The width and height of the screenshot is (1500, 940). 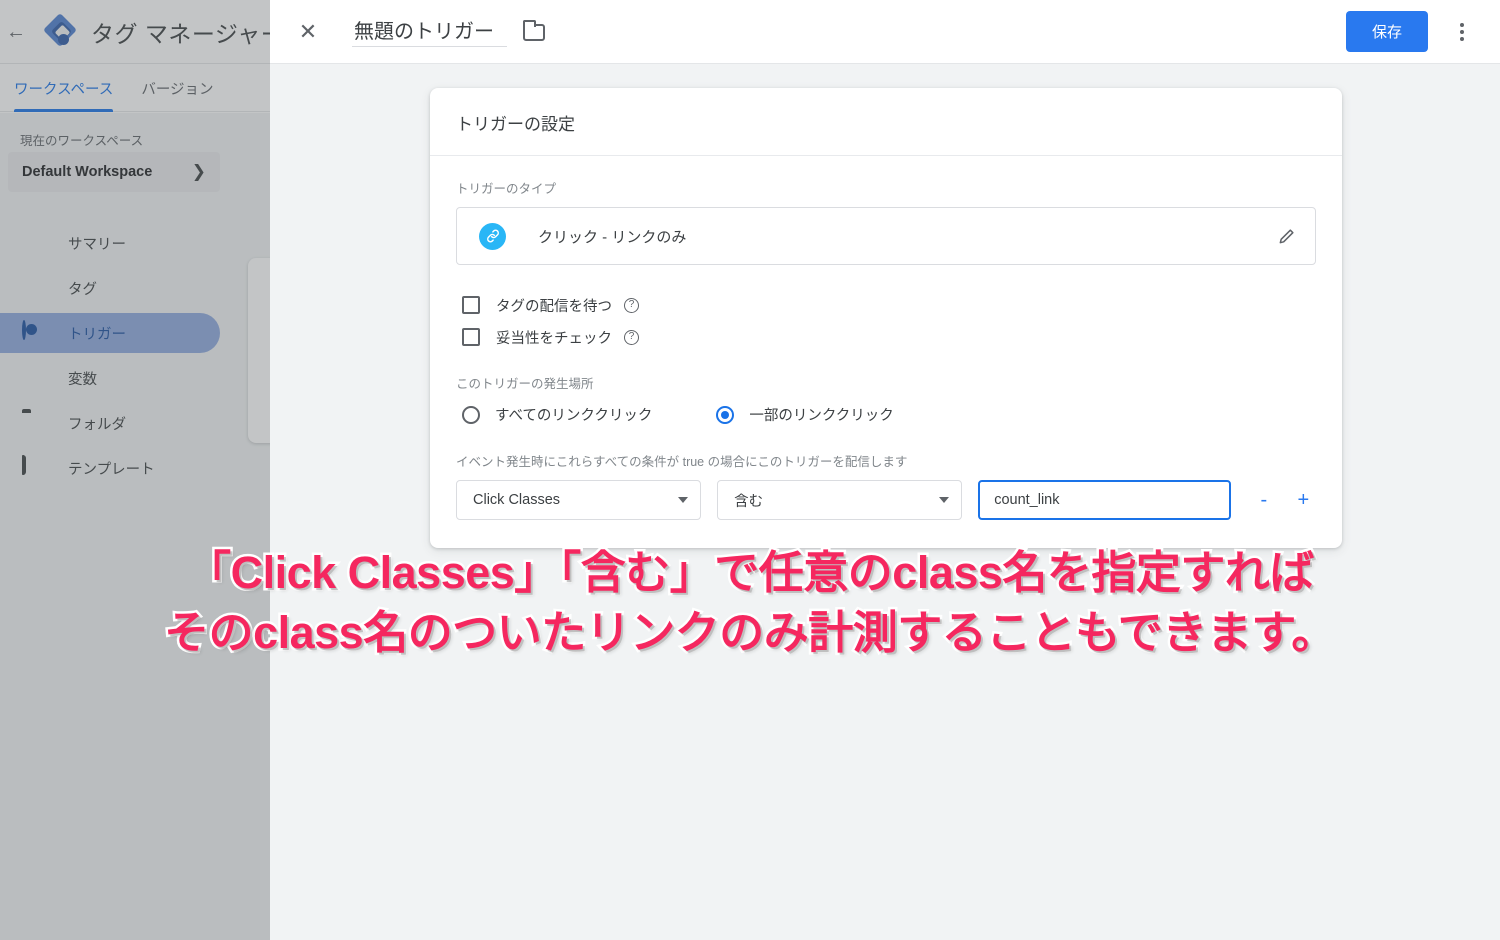 What do you see at coordinates (110, 288) in the screenshot?
I see `sidebar-item-tags: タグ` at bounding box center [110, 288].